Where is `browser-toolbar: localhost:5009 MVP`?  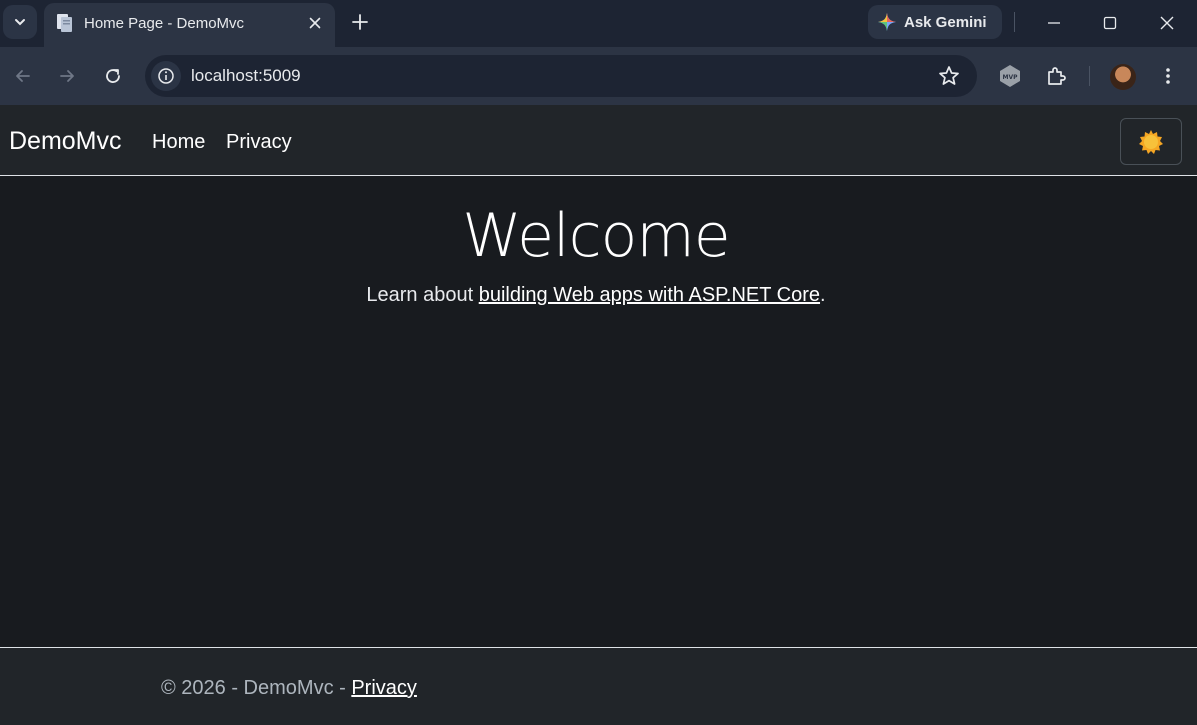
browser-toolbar: localhost:5009 MVP is located at coordinates (598, 76).